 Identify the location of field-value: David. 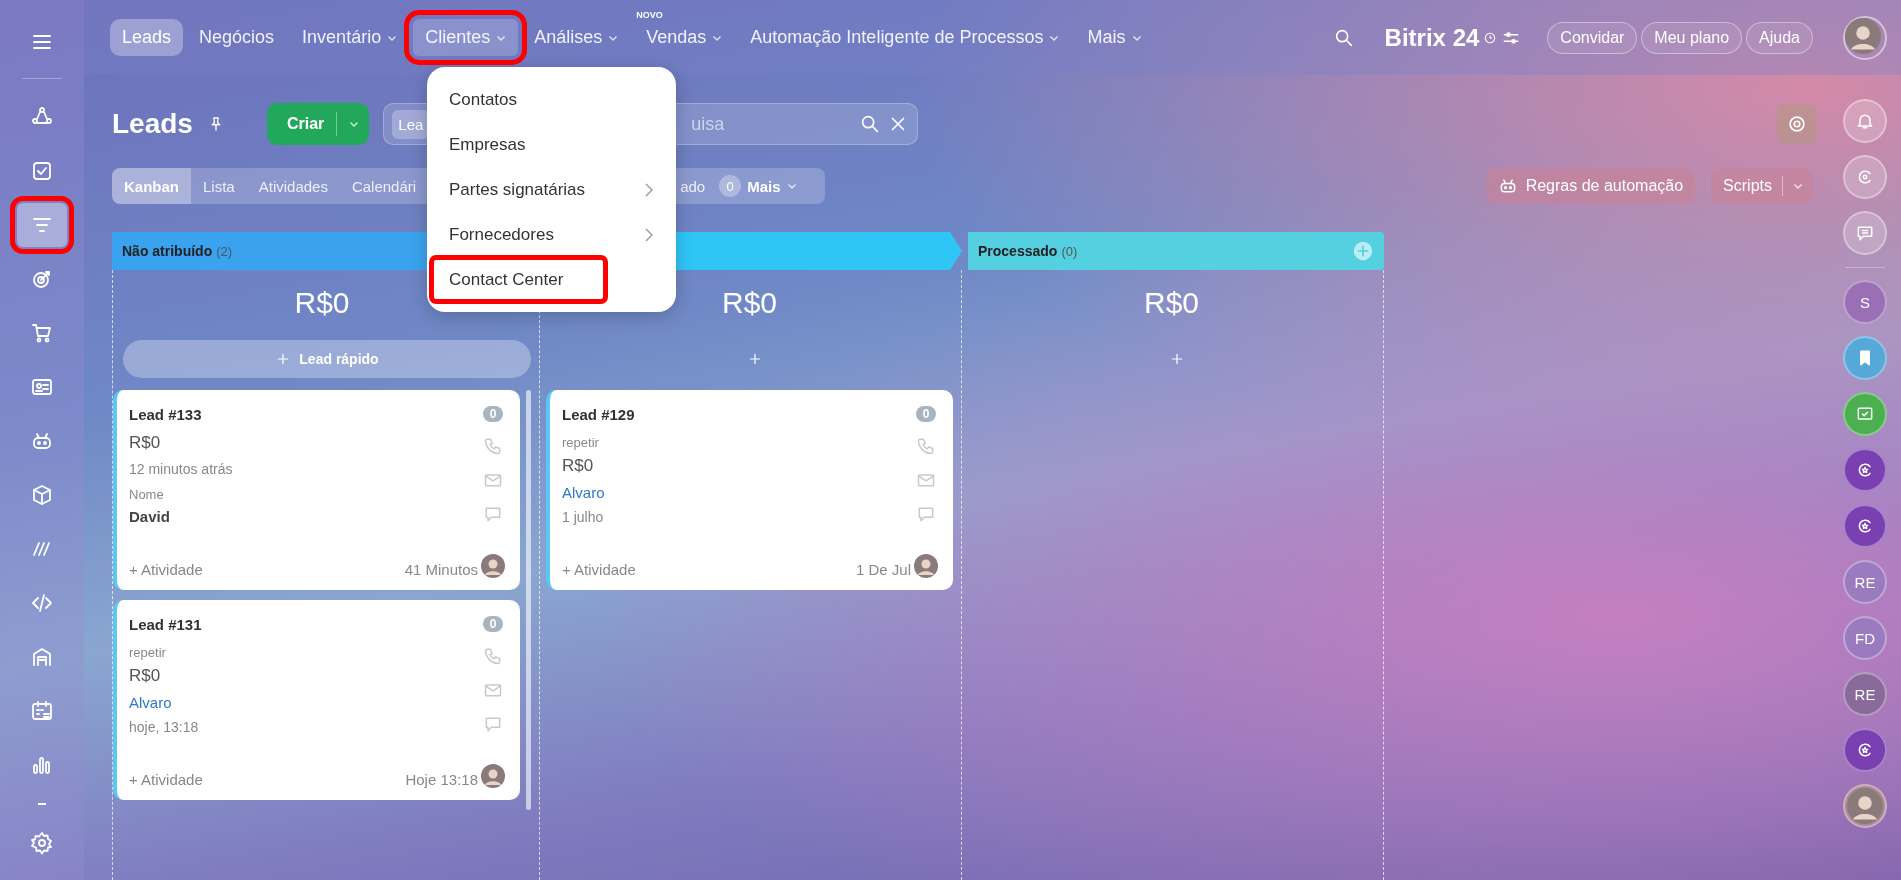
(150, 516).